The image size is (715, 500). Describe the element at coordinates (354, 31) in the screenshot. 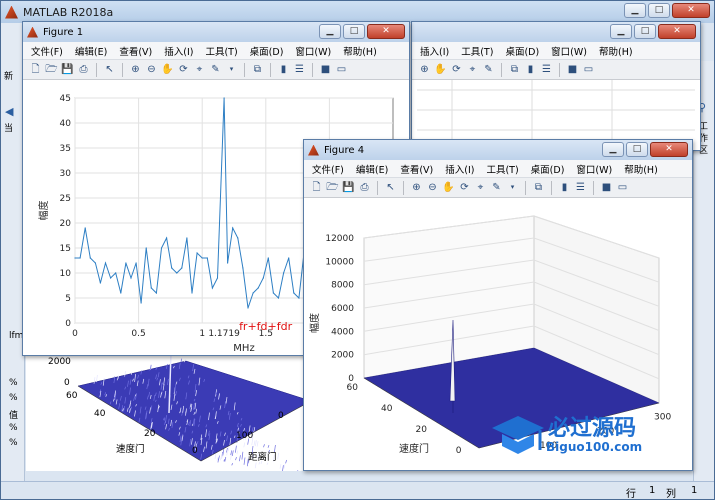

I see `fig1-maximize-button: □` at that location.